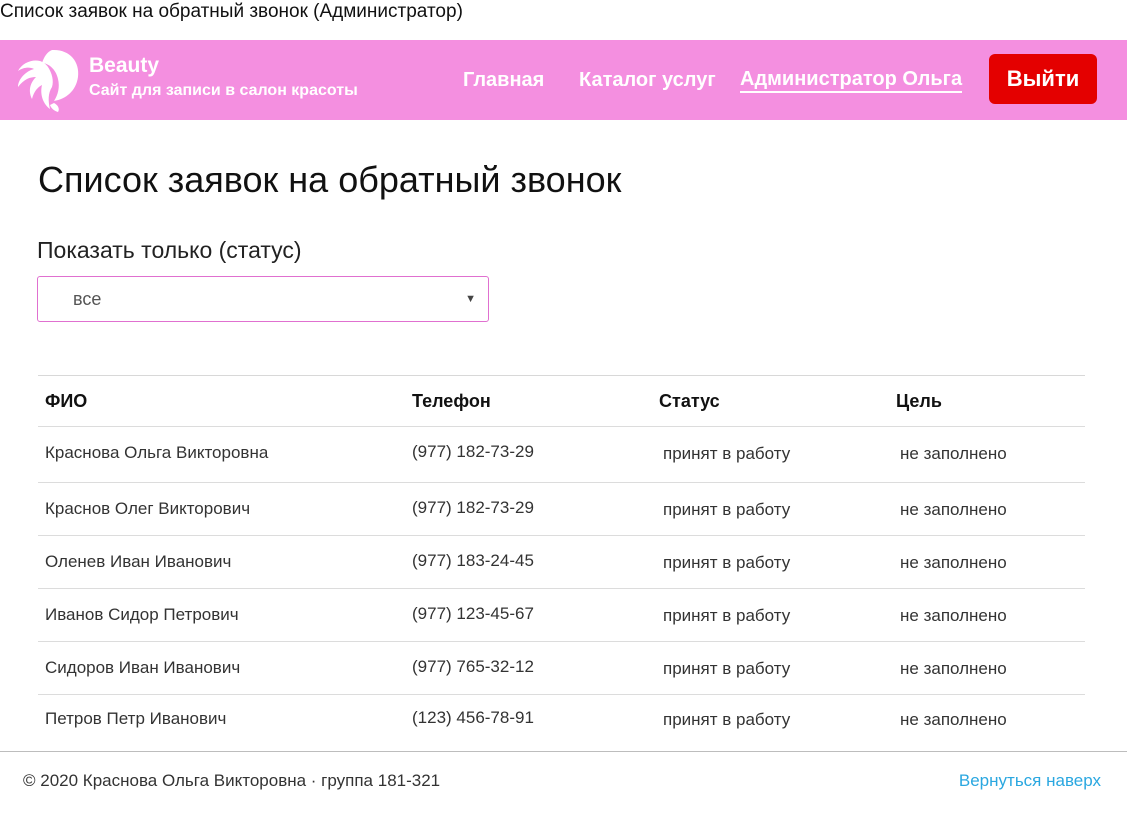  What do you see at coordinates (157, 452) in the screenshot?
I see `cell-name: Краснова Ольга Викторовна` at bounding box center [157, 452].